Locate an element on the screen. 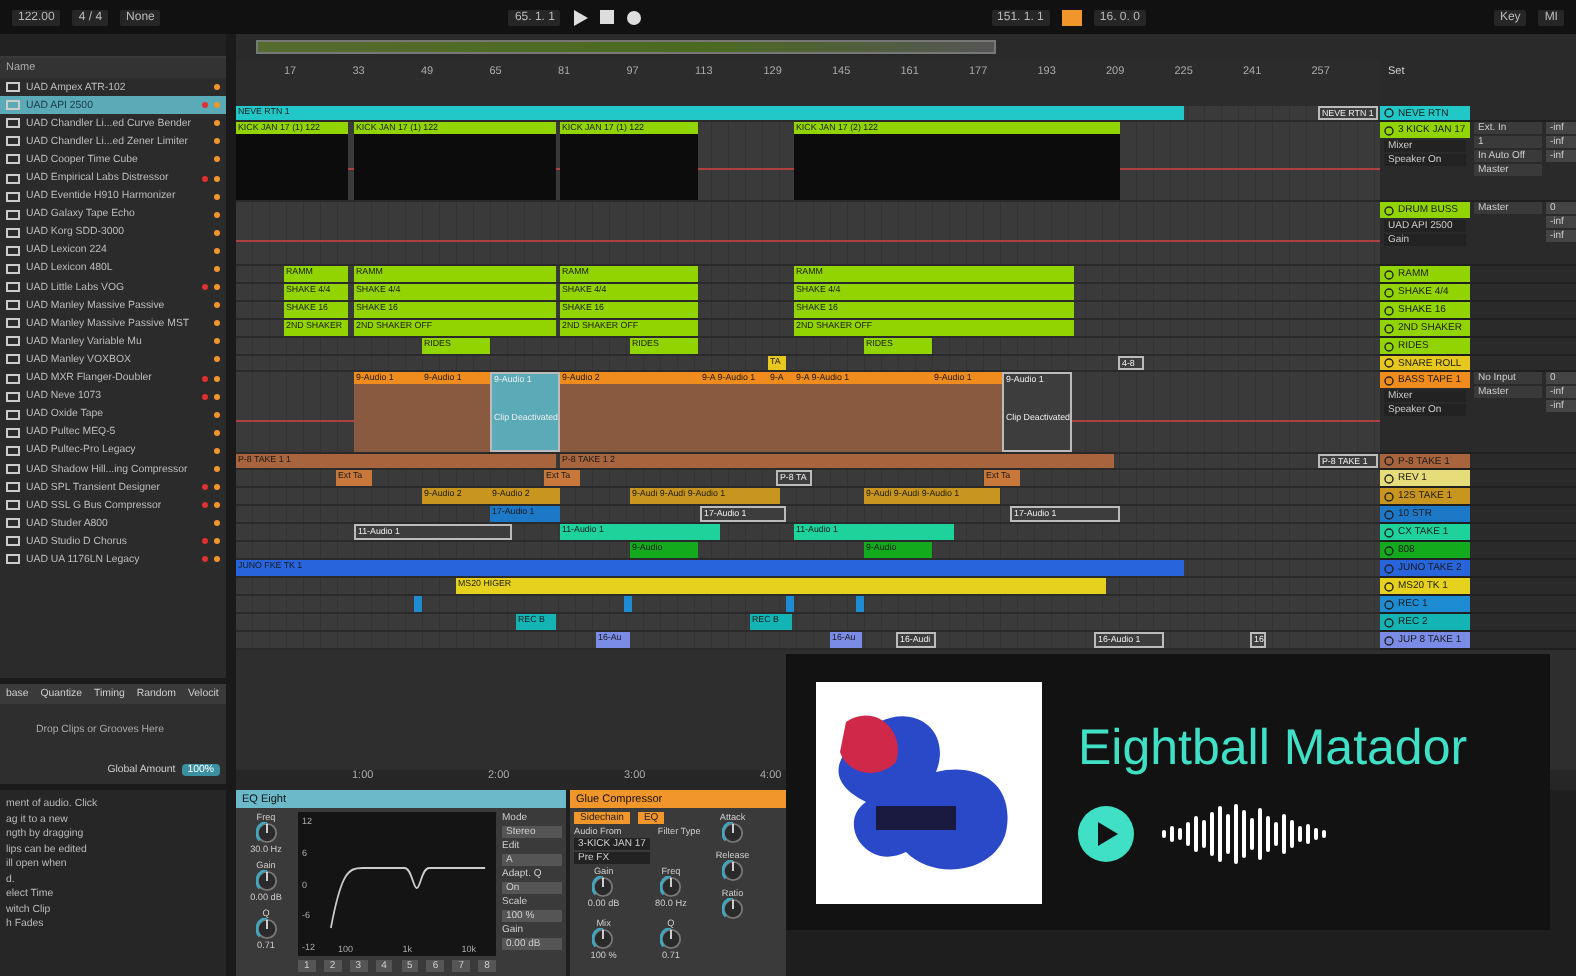 The width and height of the screenshot is (1576, 976). search-field is located at coordinates (113, 46).